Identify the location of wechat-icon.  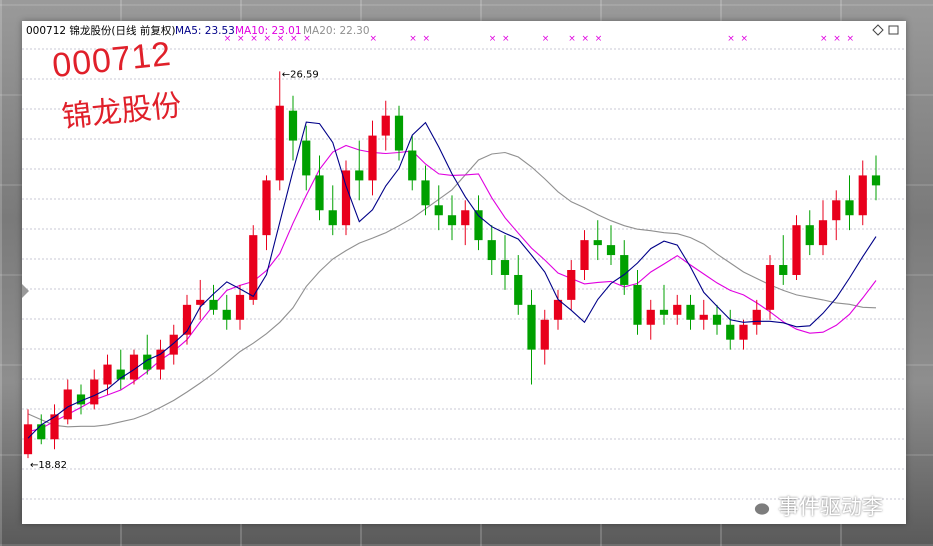
(756, 505).